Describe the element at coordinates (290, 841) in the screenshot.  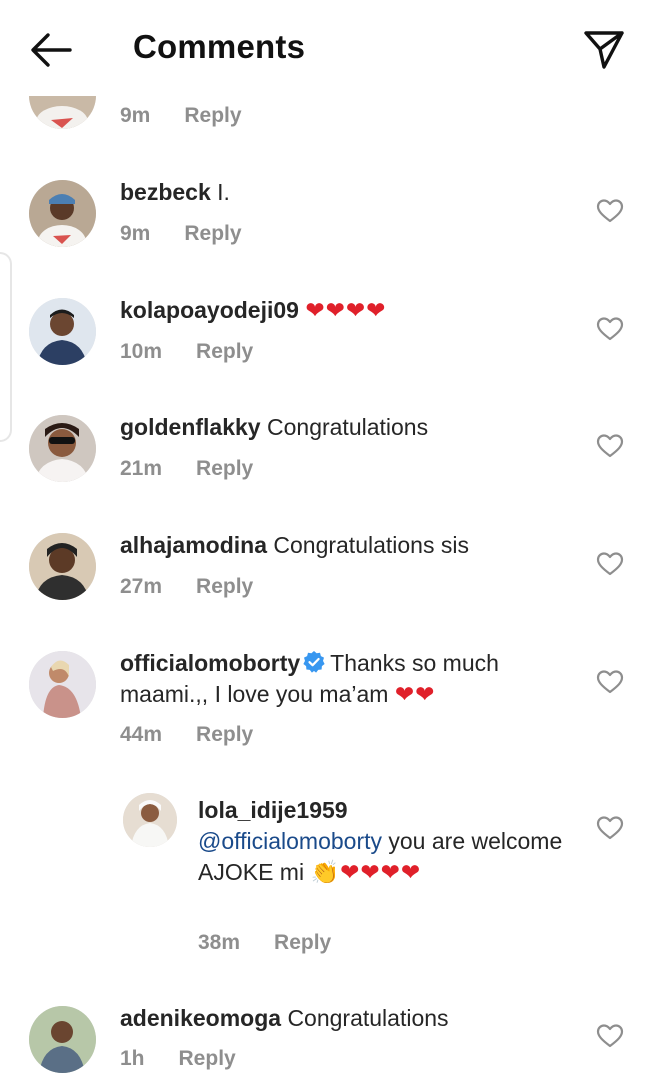
I see `mention-link: @officialomoborty` at that location.